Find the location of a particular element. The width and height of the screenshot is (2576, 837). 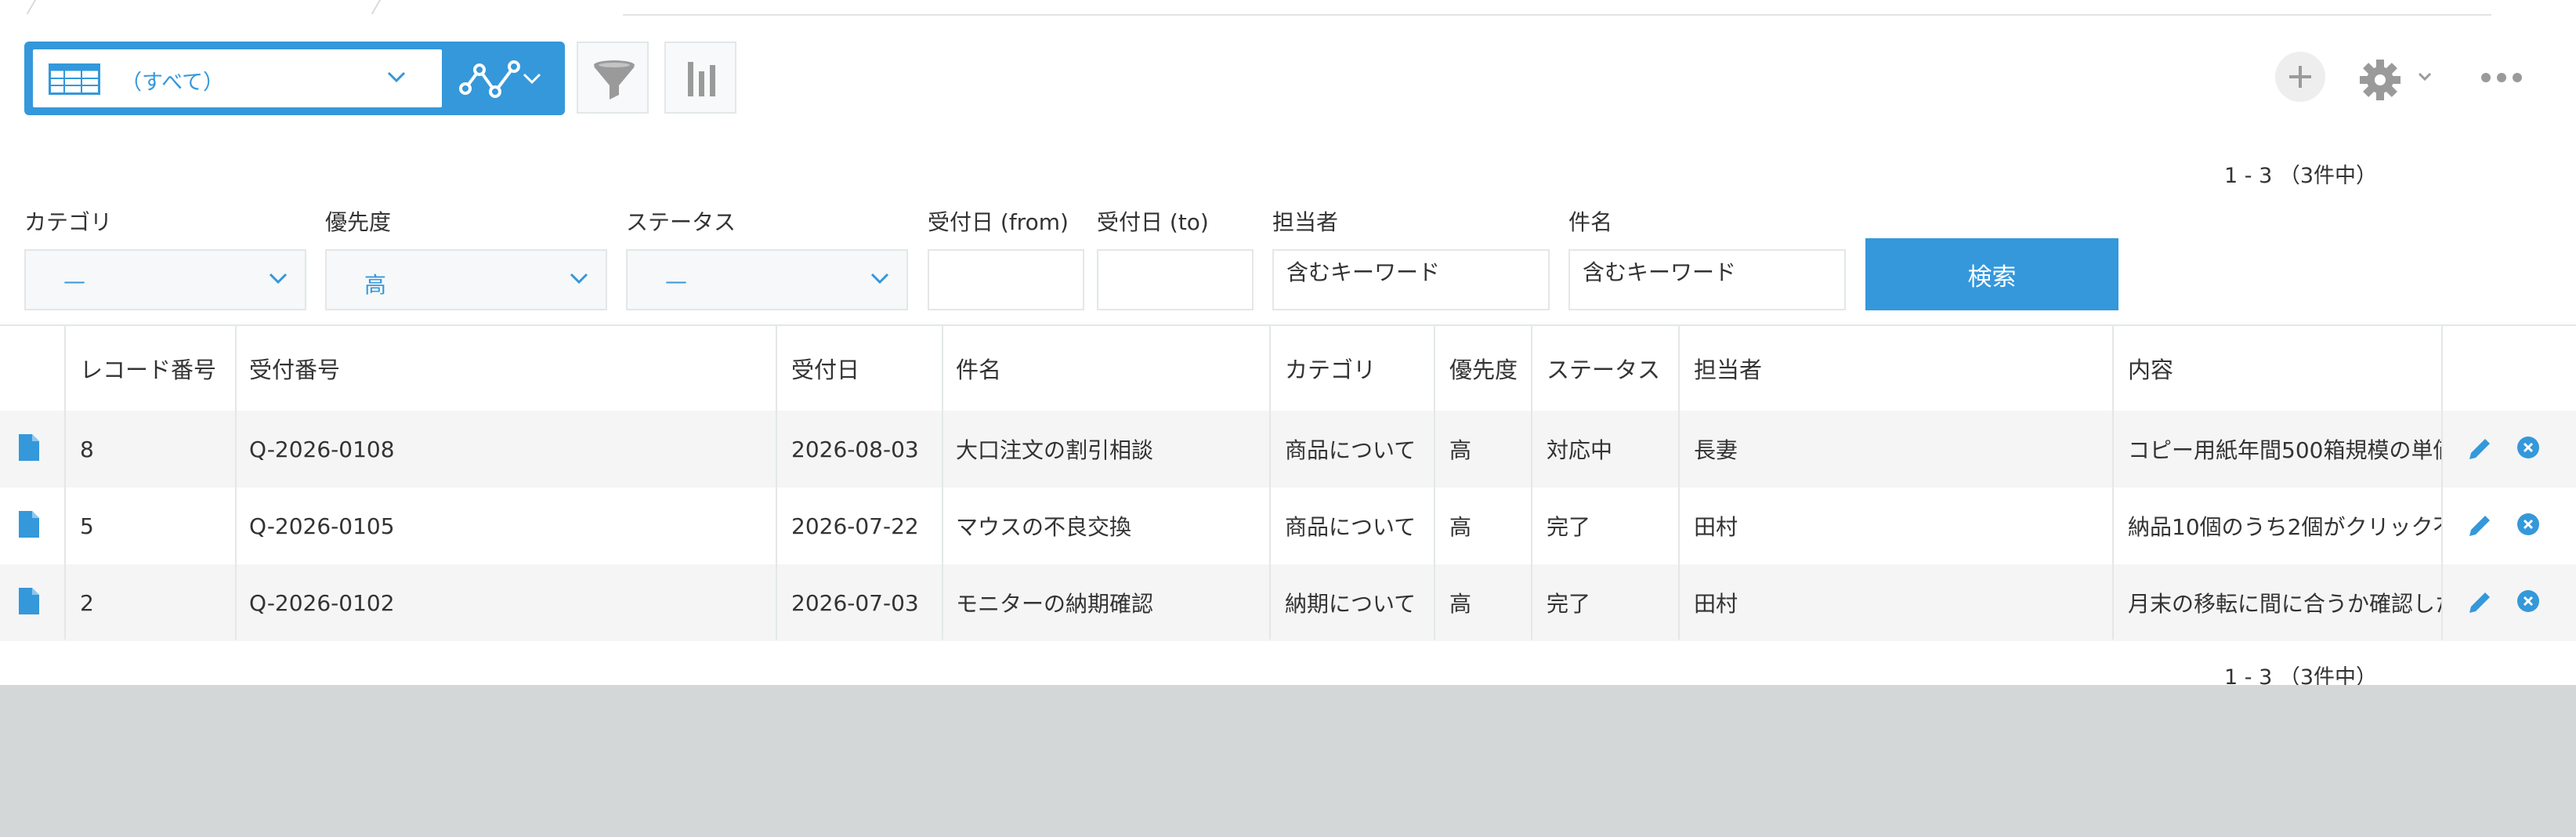

priority-select-value: 高 is located at coordinates (375, 285).